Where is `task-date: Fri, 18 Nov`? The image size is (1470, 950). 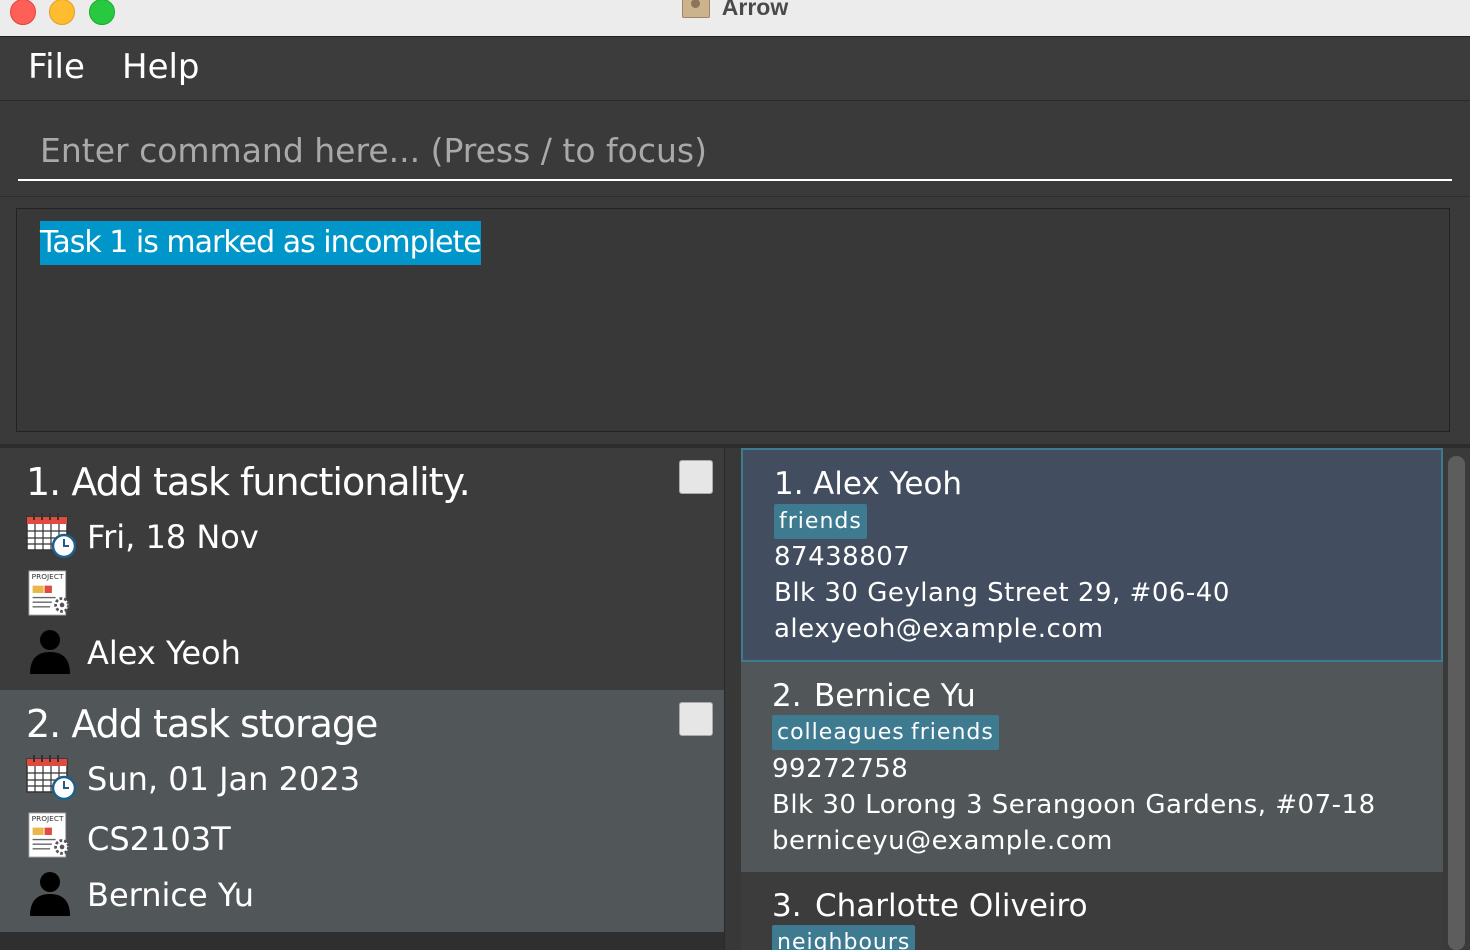
task-date: Fri, 18 Nov is located at coordinates (173, 537).